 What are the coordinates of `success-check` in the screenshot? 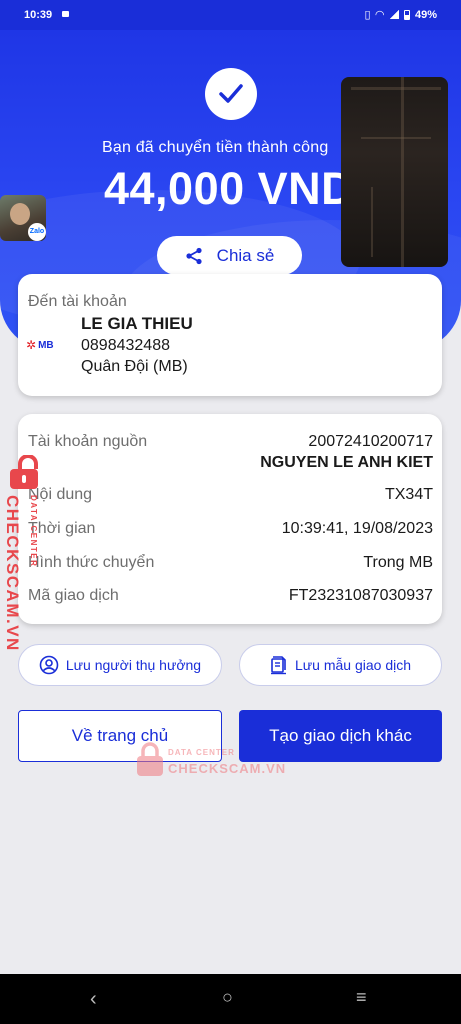 It's located at (231, 94).